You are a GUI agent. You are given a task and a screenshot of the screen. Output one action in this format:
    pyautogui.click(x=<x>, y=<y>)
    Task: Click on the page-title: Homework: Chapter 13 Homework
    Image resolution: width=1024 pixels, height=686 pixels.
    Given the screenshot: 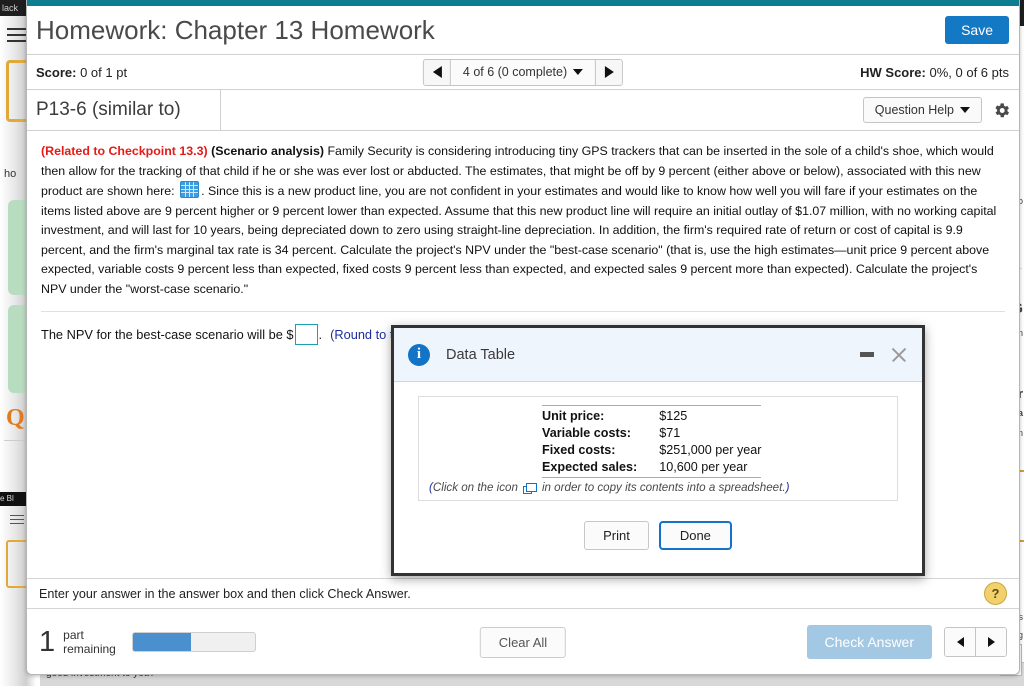 What is the action you would take?
    pyautogui.click(x=235, y=29)
    